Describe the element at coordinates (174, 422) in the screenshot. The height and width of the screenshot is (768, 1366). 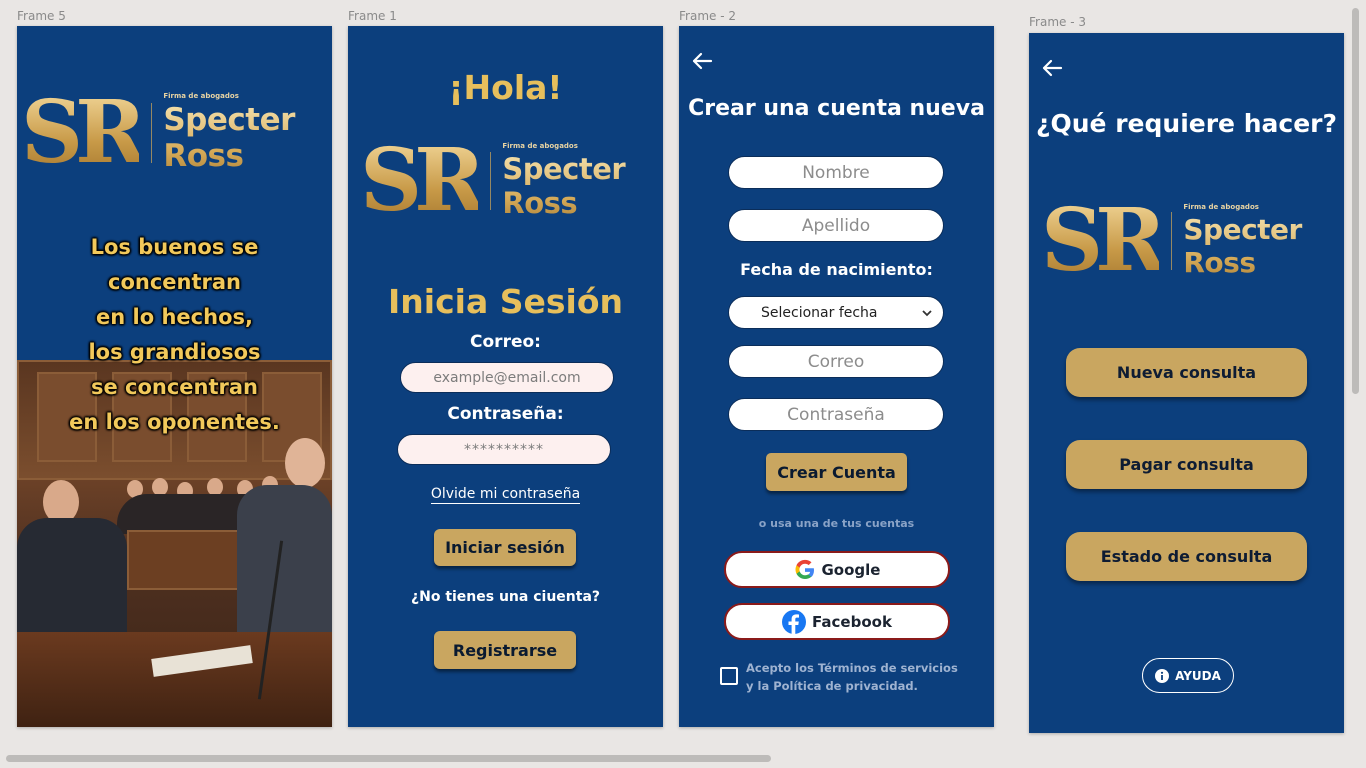
I see `quote-line-6: en los oponentes.` at that location.